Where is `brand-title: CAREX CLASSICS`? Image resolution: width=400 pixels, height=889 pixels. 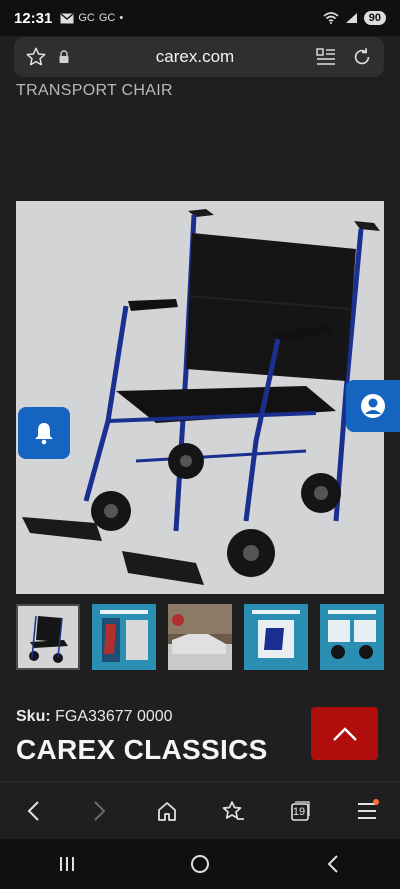
brand-title: CAREX CLASSICS is located at coordinates (142, 749).